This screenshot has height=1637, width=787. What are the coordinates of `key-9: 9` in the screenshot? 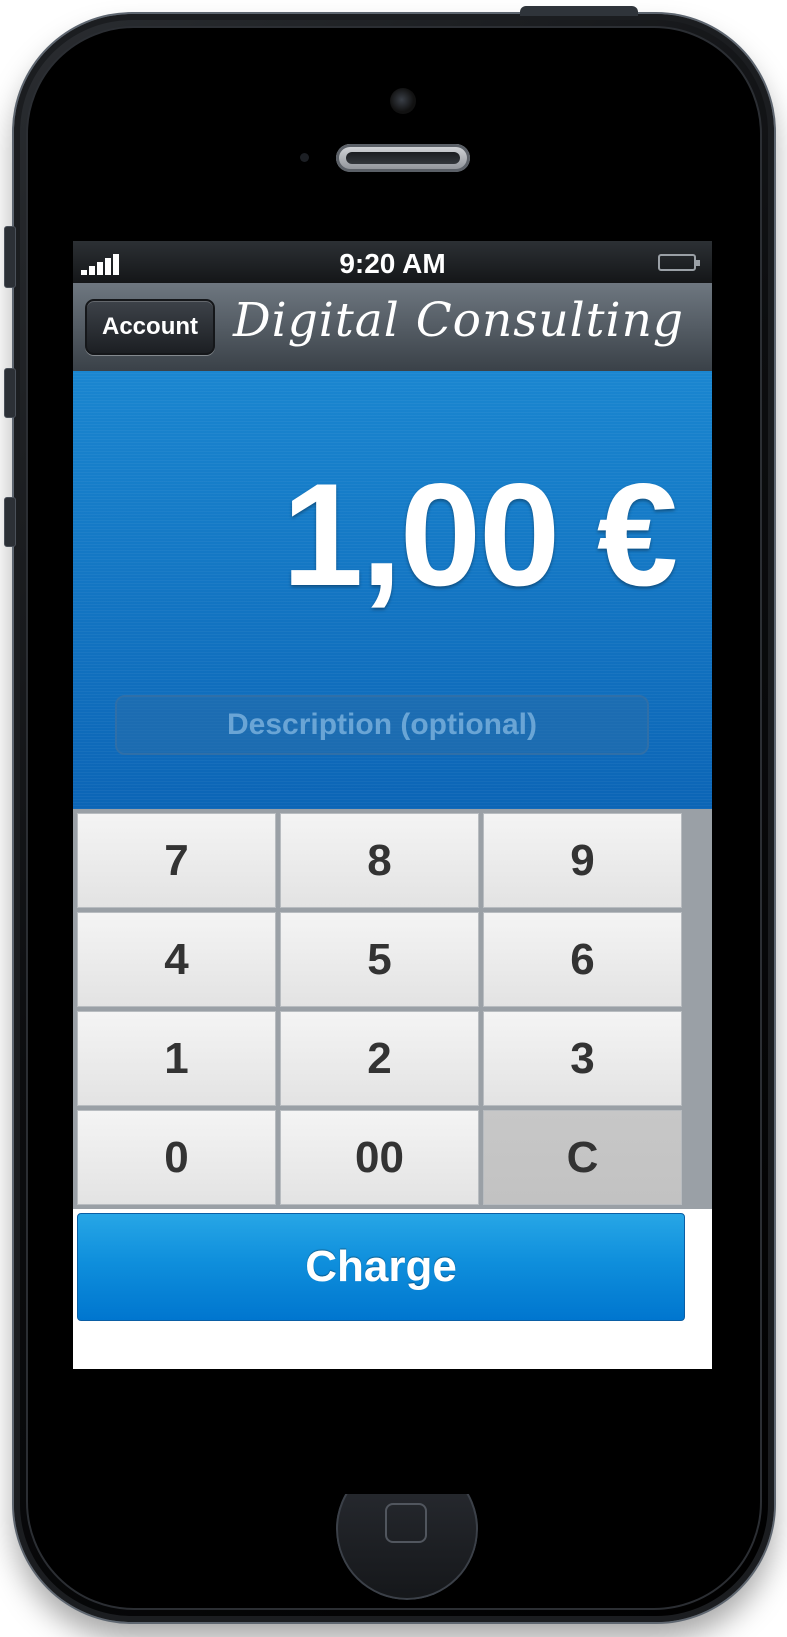 It's located at (582, 860).